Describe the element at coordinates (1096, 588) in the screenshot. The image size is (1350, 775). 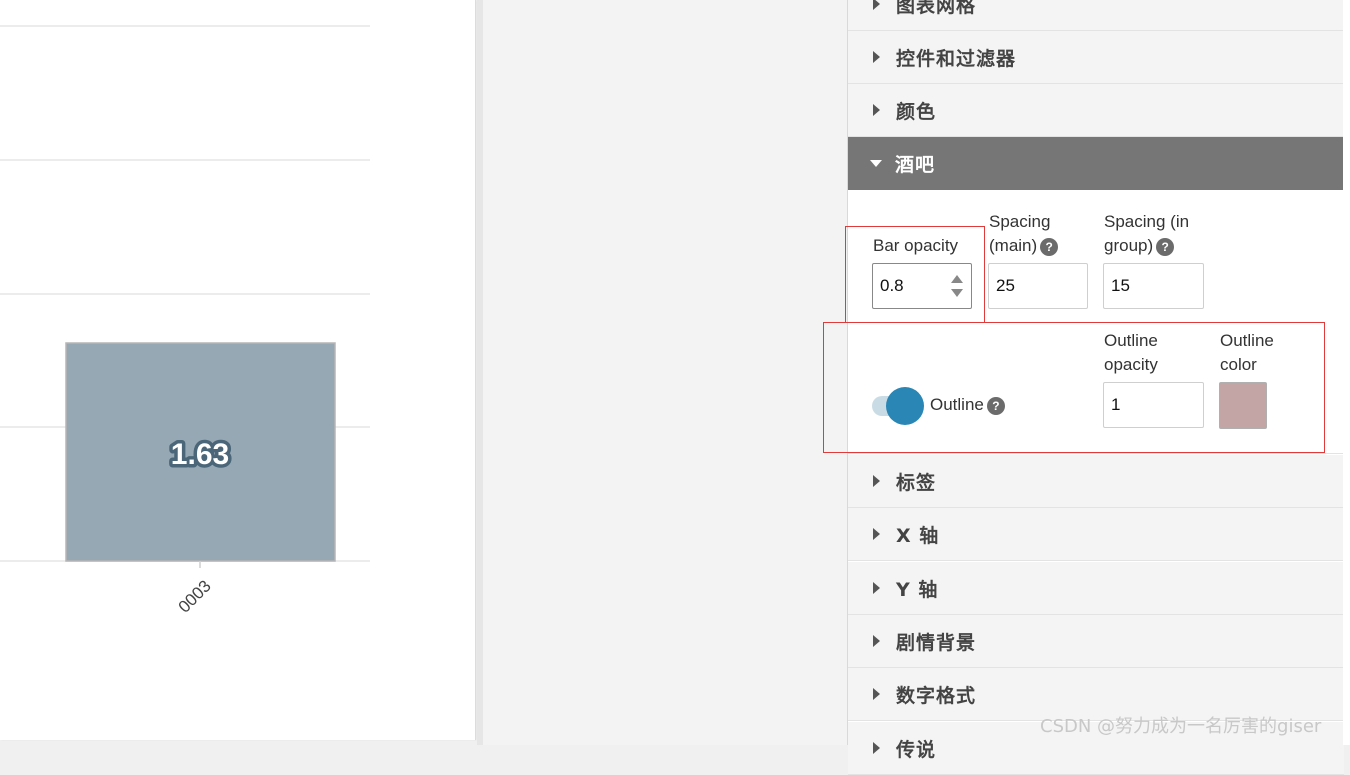
I see `section-y-axis: Y 轴` at that location.